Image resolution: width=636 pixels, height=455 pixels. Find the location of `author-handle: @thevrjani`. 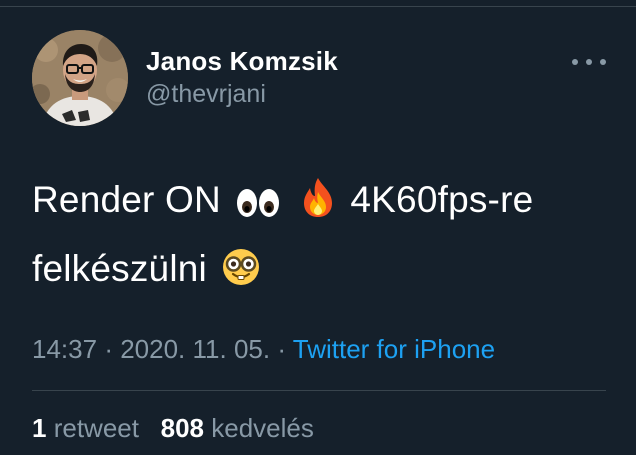

author-handle: @thevrjani is located at coordinates (242, 94).